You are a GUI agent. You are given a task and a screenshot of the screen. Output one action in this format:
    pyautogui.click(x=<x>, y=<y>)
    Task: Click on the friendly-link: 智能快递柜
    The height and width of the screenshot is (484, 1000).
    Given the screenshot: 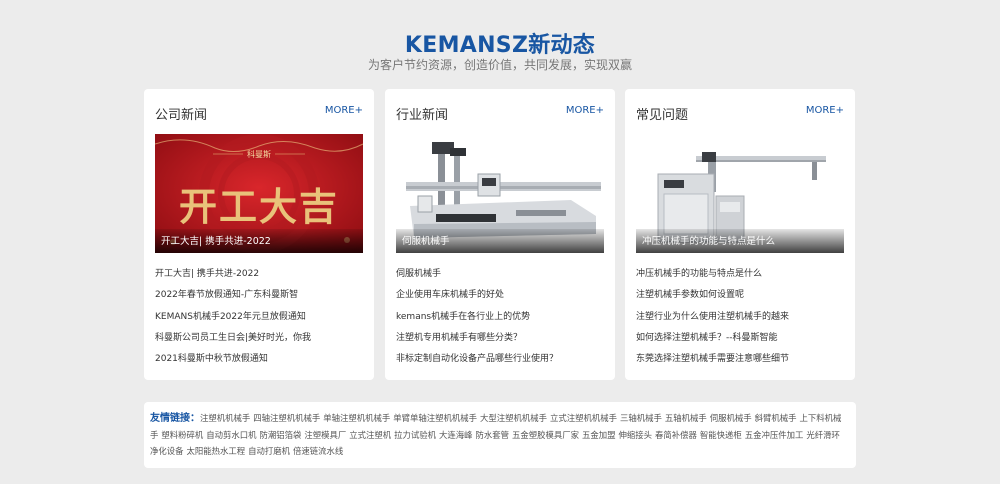 What is the action you would take?
    pyautogui.click(x=721, y=435)
    